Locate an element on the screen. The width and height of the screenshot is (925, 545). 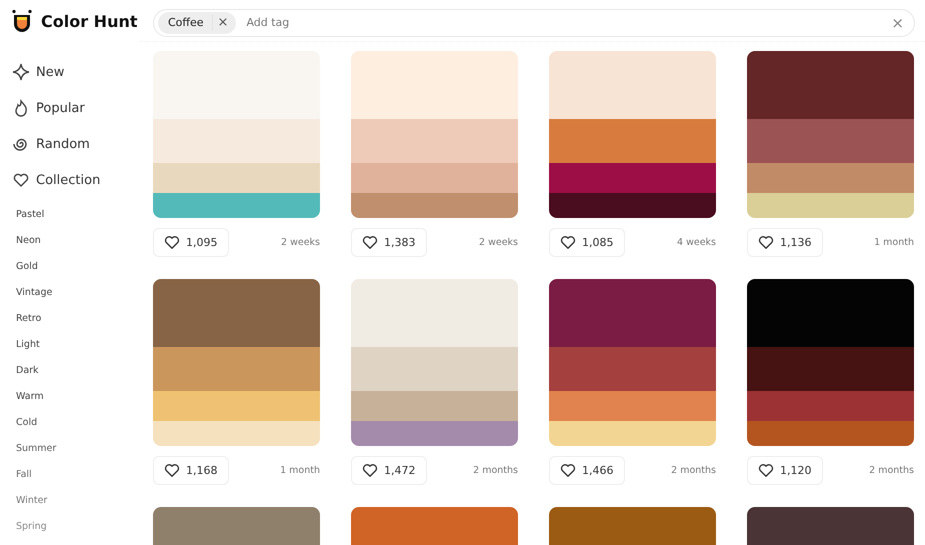
logo-icon is located at coordinates (22, 21).